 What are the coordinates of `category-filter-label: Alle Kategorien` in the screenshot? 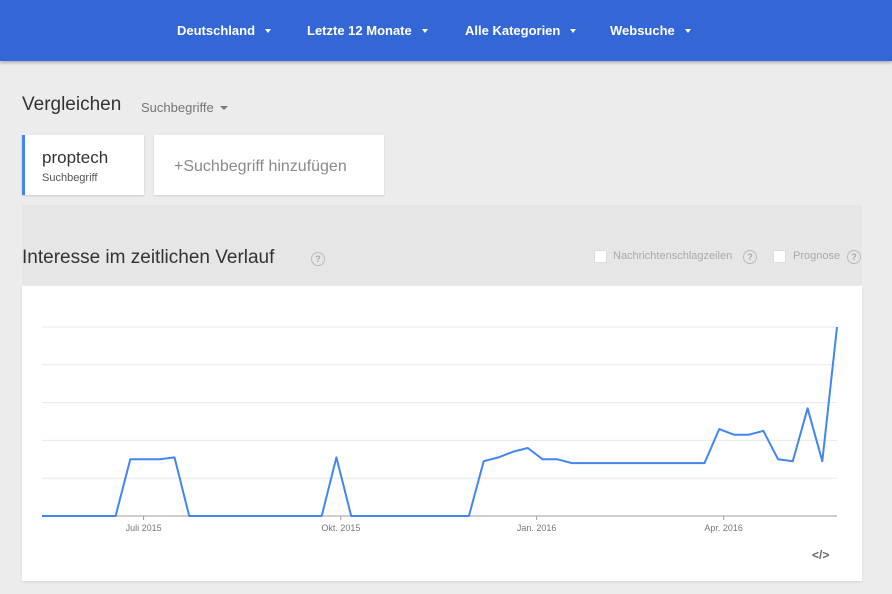 It's located at (513, 30).